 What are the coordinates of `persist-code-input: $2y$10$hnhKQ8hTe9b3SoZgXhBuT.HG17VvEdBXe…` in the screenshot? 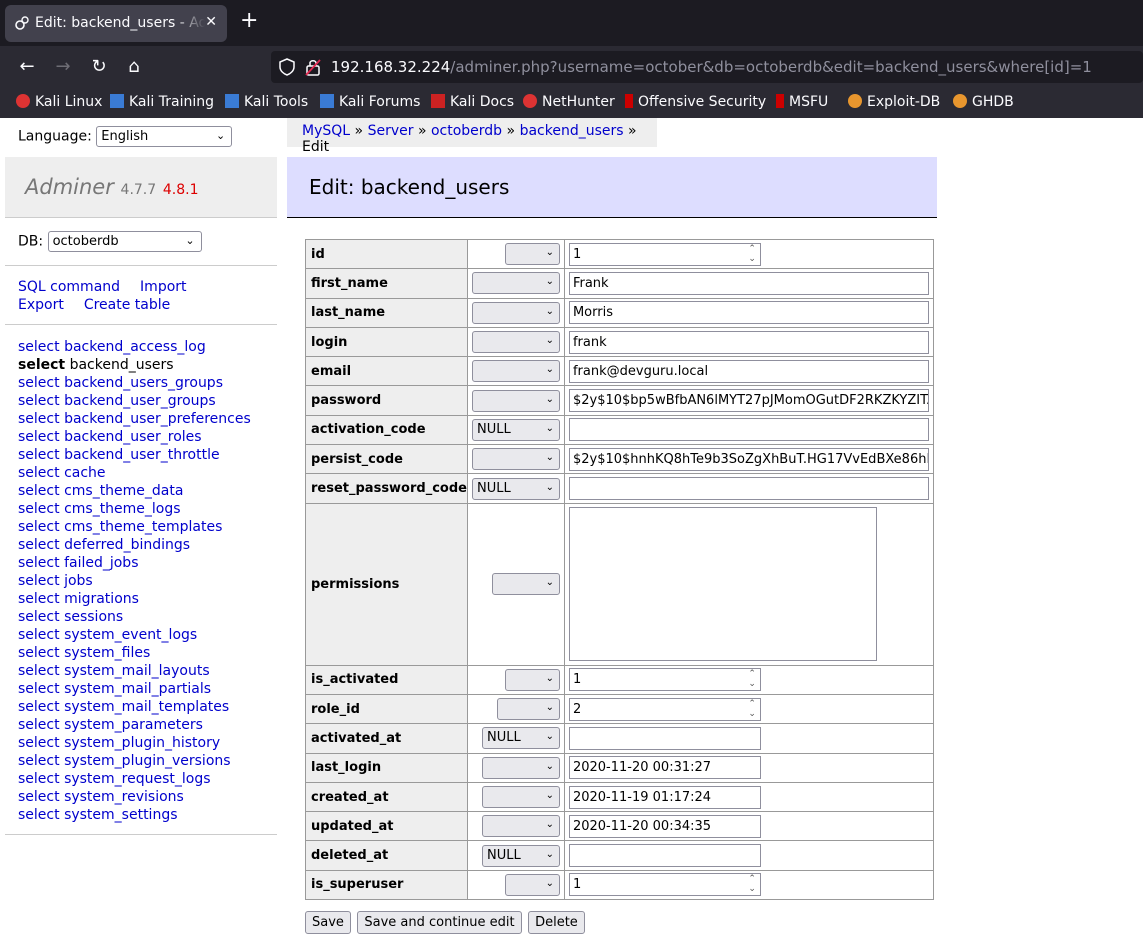 It's located at (748, 459).